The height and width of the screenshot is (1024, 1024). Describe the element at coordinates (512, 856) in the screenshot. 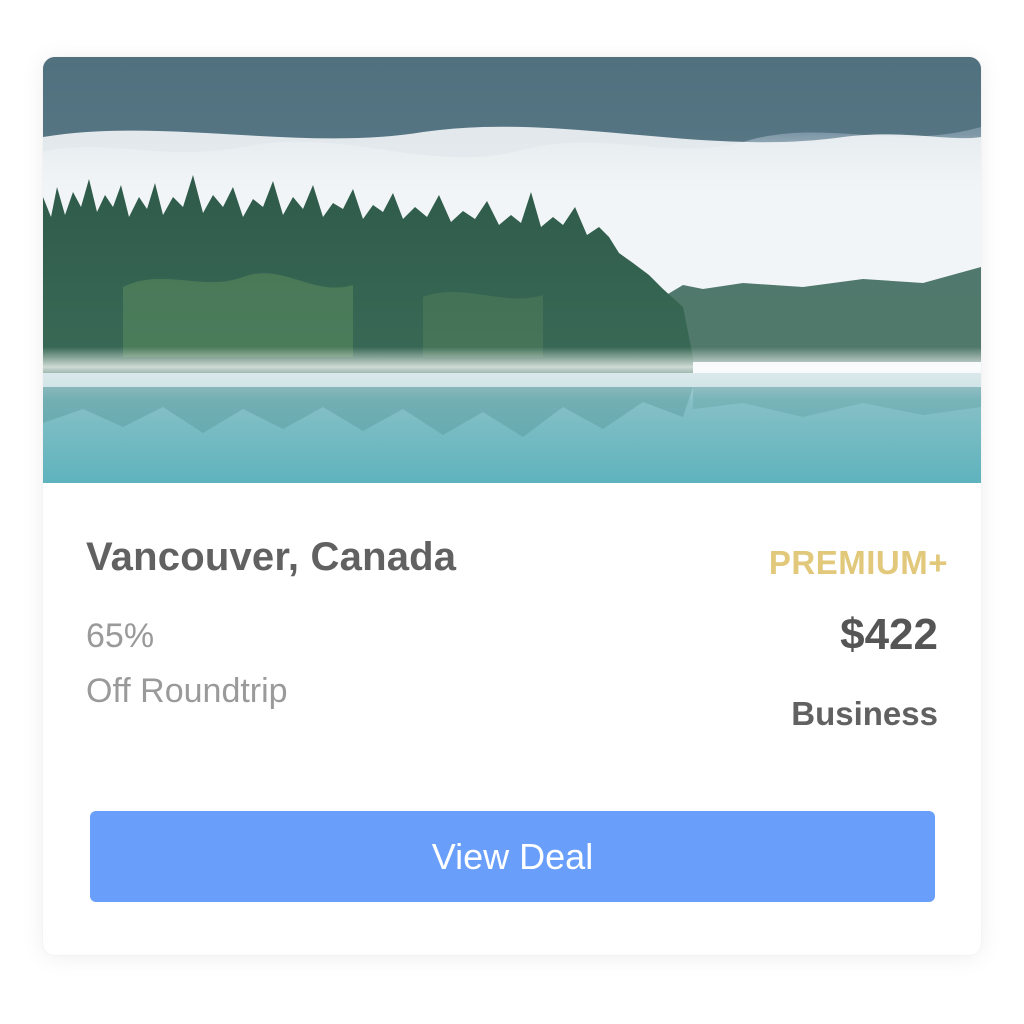

I see `view-deal-button: View Deal` at that location.